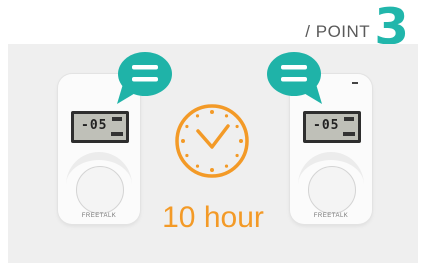 This screenshot has height=267, width=423. What do you see at coordinates (355, 83) in the screenshot?
I see `led-indicator` at bounding box center [355, 83].